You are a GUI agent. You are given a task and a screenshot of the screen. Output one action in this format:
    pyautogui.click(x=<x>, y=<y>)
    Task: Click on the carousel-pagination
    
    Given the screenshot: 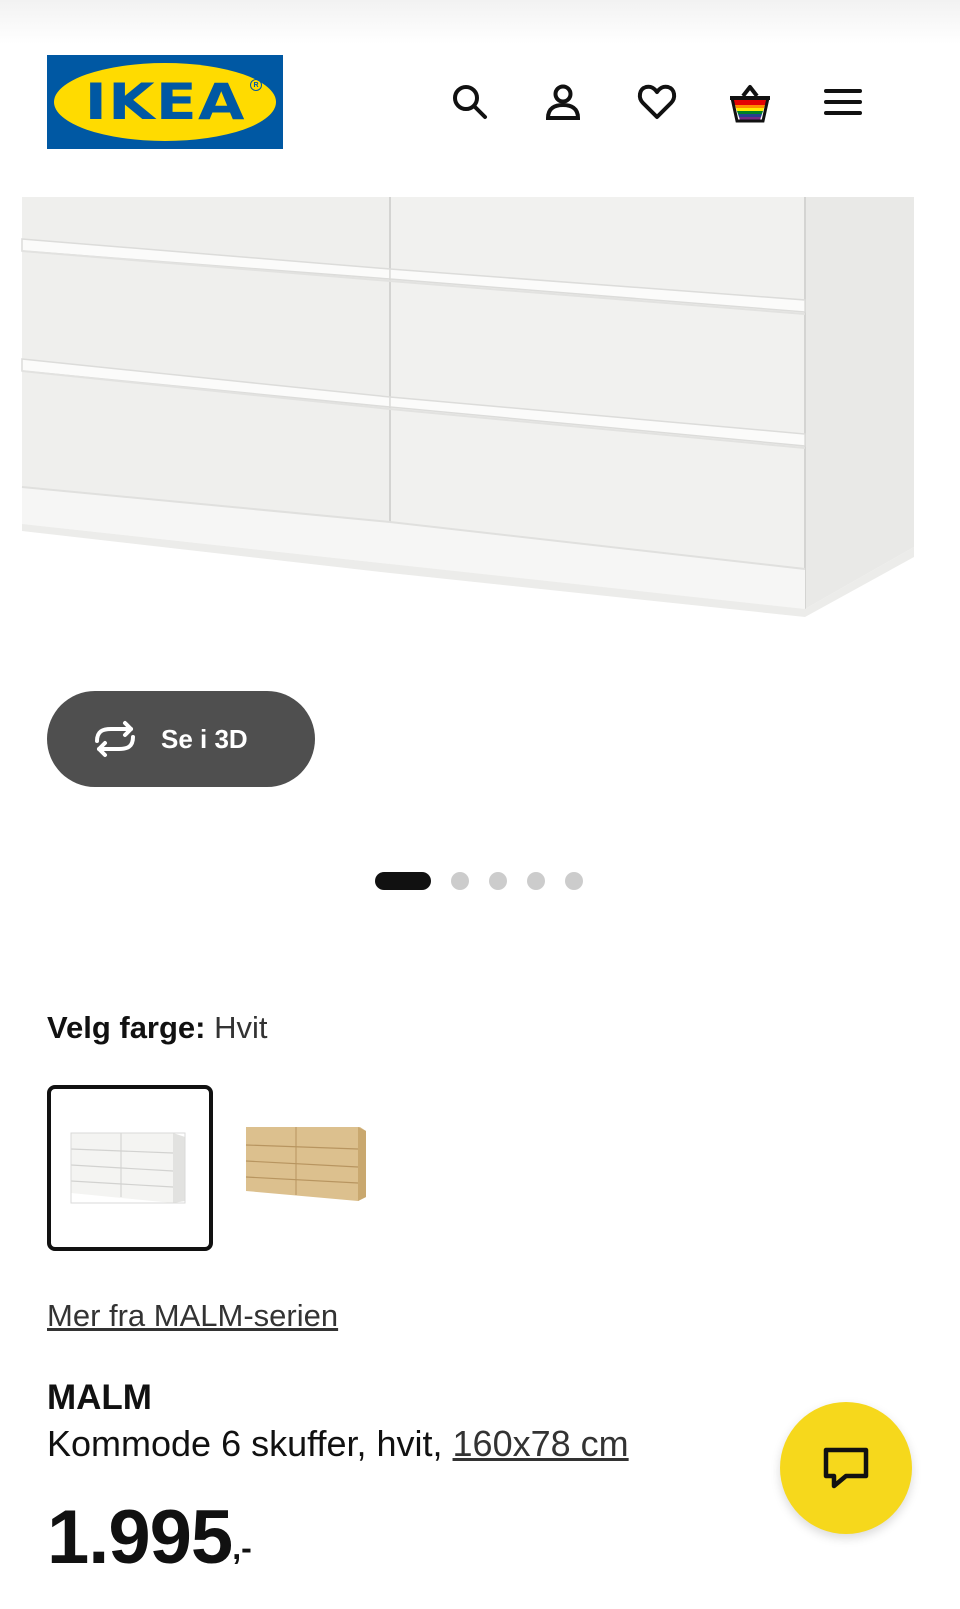 What is the action you would take?
    pyautogui.click(x=479, y=881)
    